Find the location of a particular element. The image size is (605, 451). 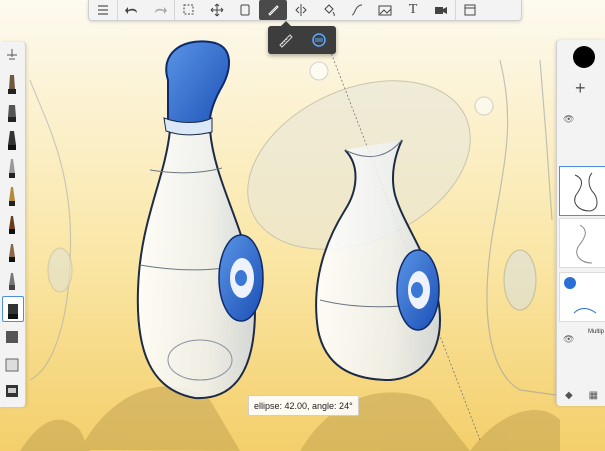

brush-pencil-icon is located at coordinates (12, 84).